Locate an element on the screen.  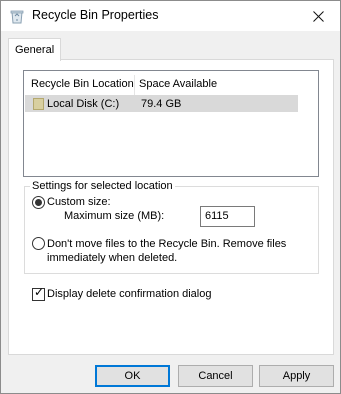
close-icon is located at coordinates (318, 16).